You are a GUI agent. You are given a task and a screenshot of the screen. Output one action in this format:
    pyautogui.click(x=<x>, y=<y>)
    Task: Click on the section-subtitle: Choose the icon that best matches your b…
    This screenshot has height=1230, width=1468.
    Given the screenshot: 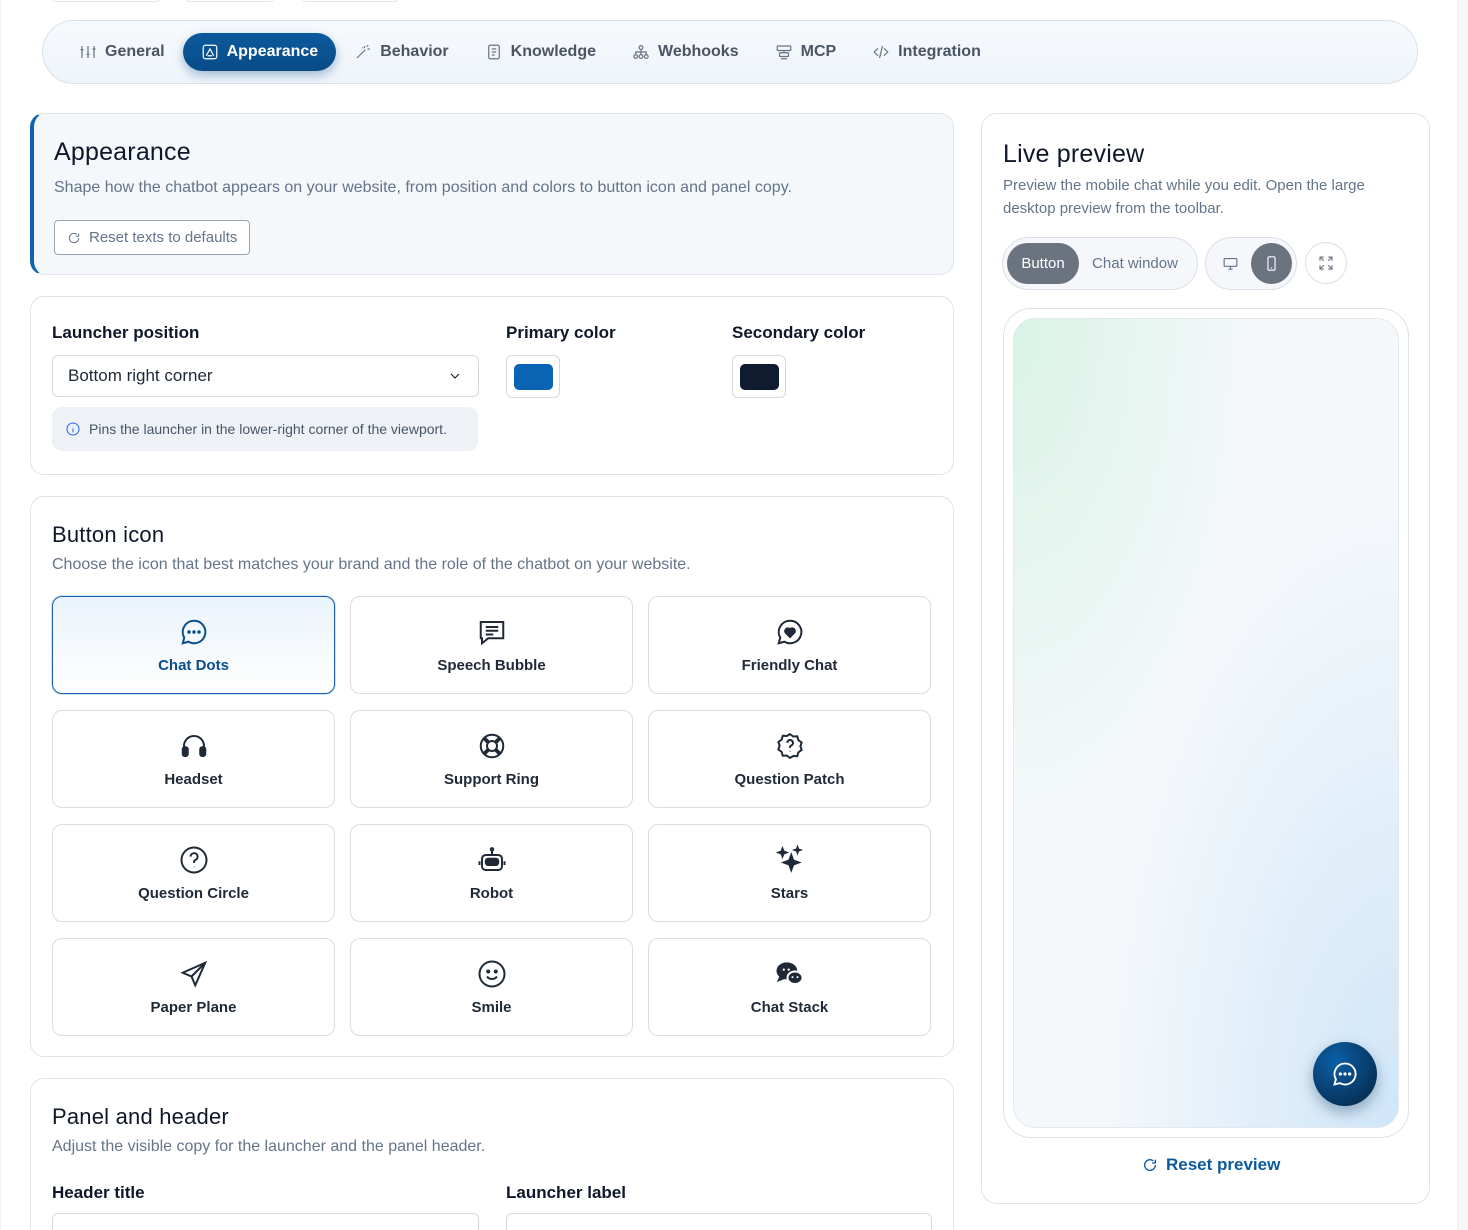 What is the action you would take?
    pyautogui.click(x=371, y=564)
    